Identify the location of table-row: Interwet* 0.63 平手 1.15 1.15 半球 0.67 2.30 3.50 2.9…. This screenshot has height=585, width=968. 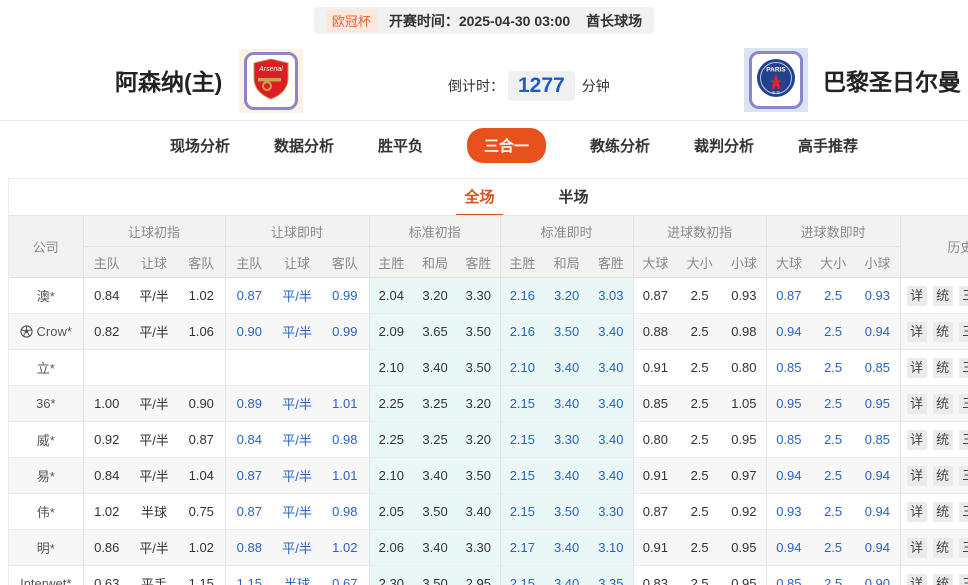
(488, 575).